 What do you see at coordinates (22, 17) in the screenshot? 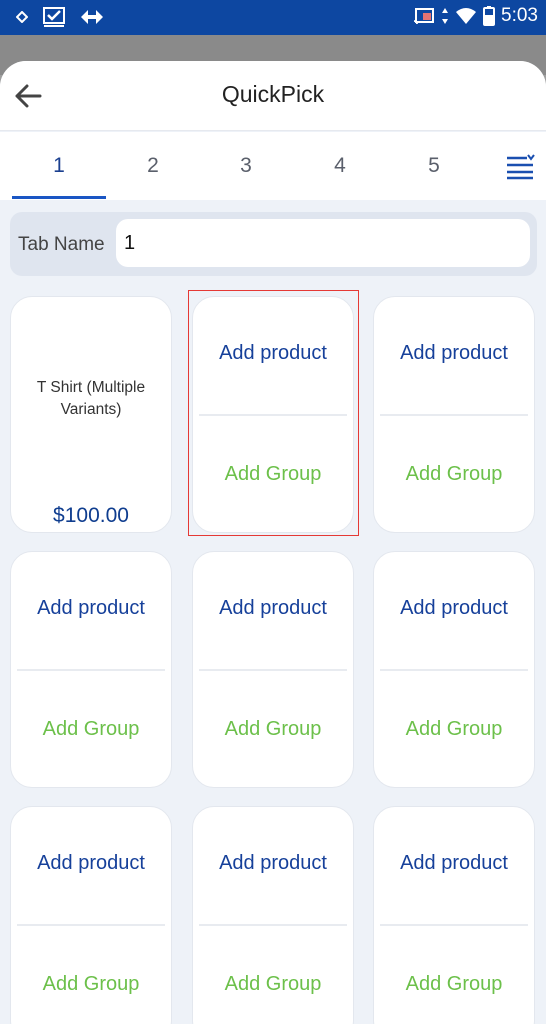
I see `app-notification-icon` at bounding box center [22, 17].